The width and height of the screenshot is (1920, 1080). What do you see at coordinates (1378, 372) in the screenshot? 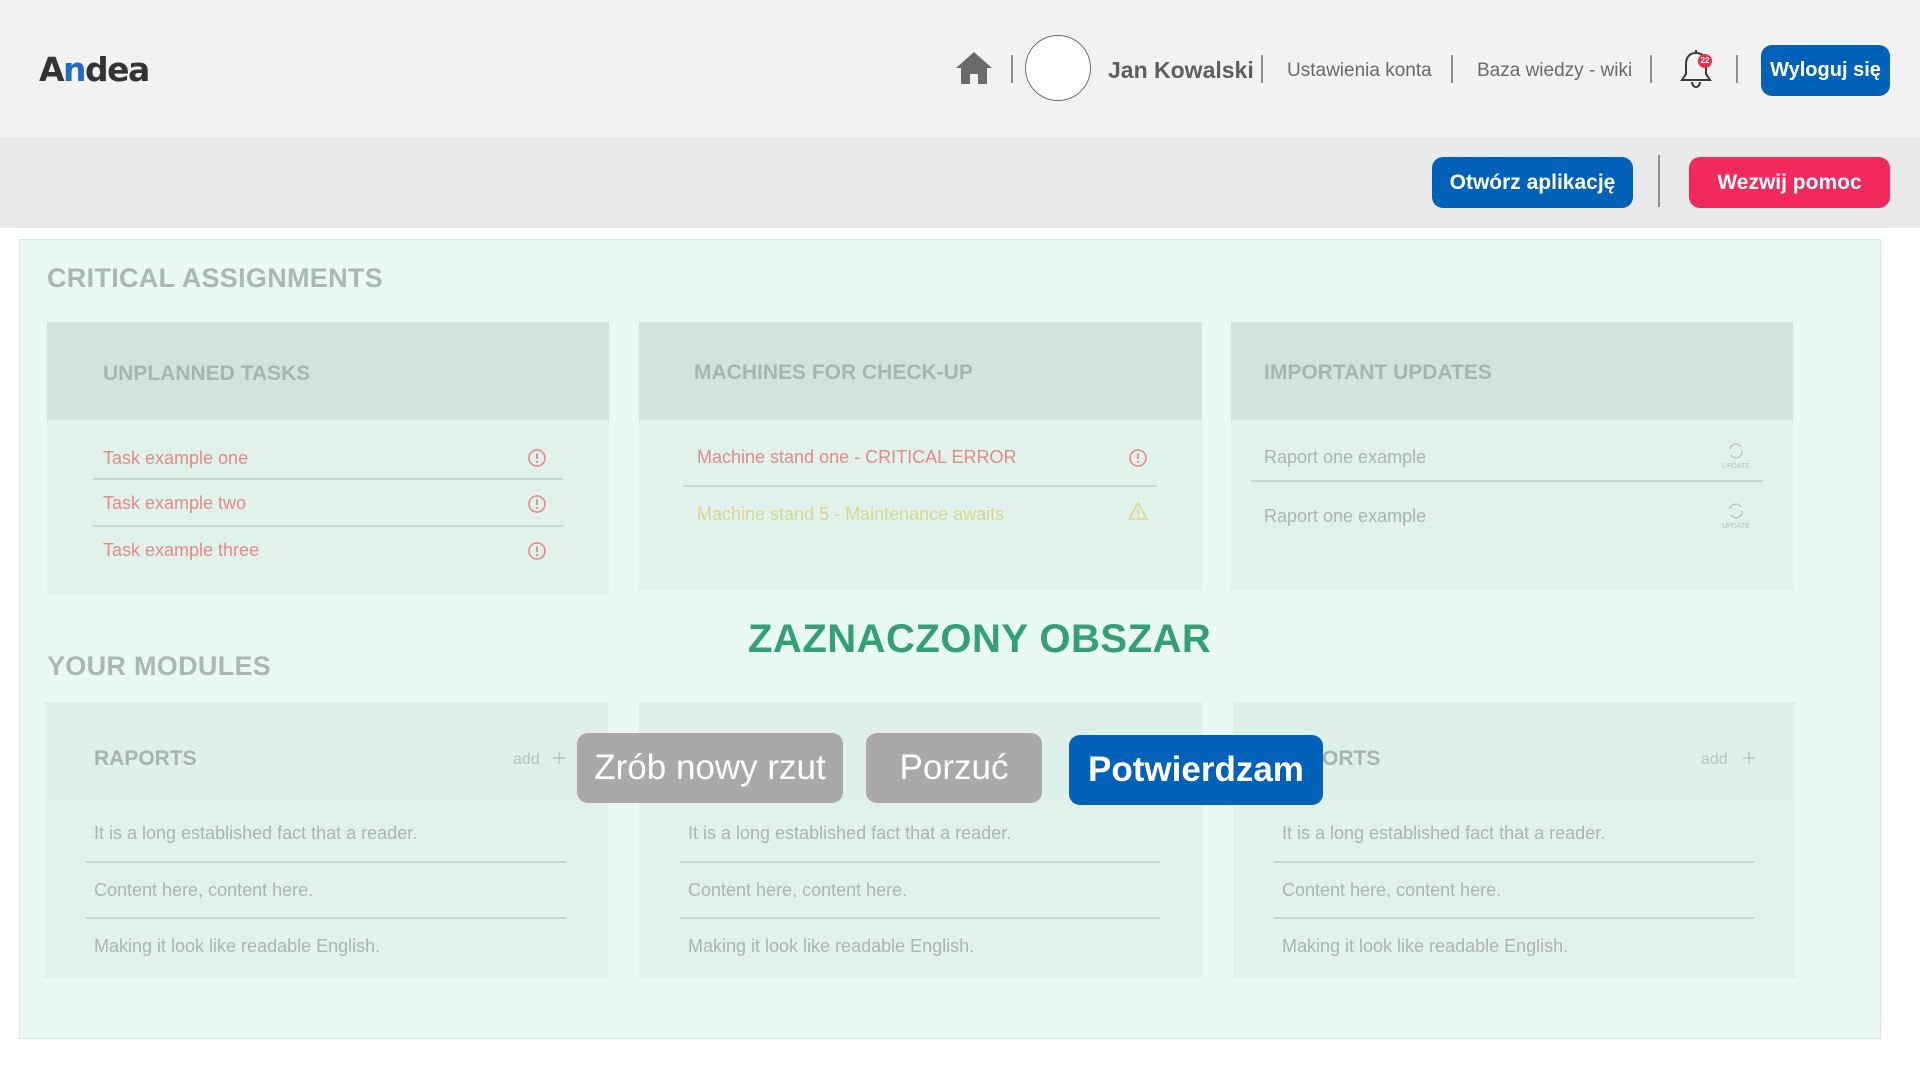
I see `panel-title: IMPORTANT UPDATES` at bounding box center [1378, 372].